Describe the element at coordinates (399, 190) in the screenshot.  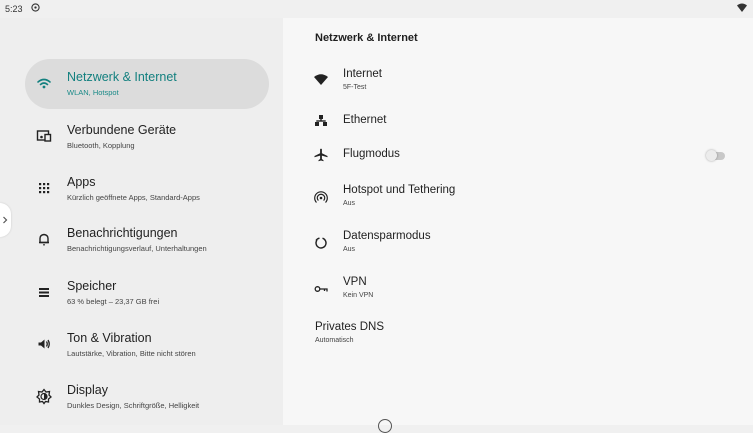
I see `row-title: Hotspot und Tethering` at that location.